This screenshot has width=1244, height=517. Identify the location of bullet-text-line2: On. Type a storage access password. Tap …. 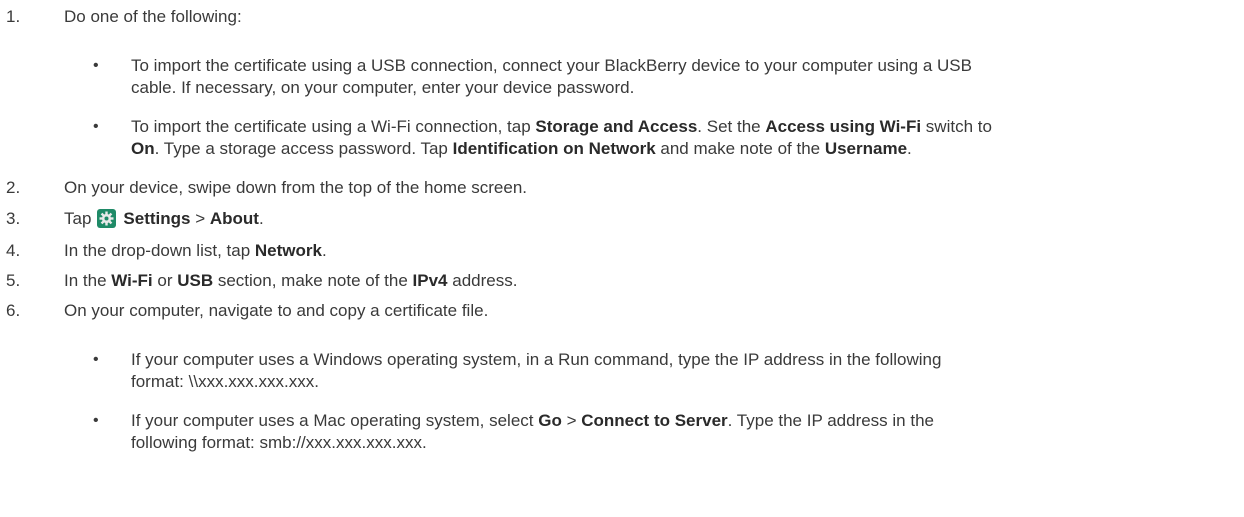
(521, 148).